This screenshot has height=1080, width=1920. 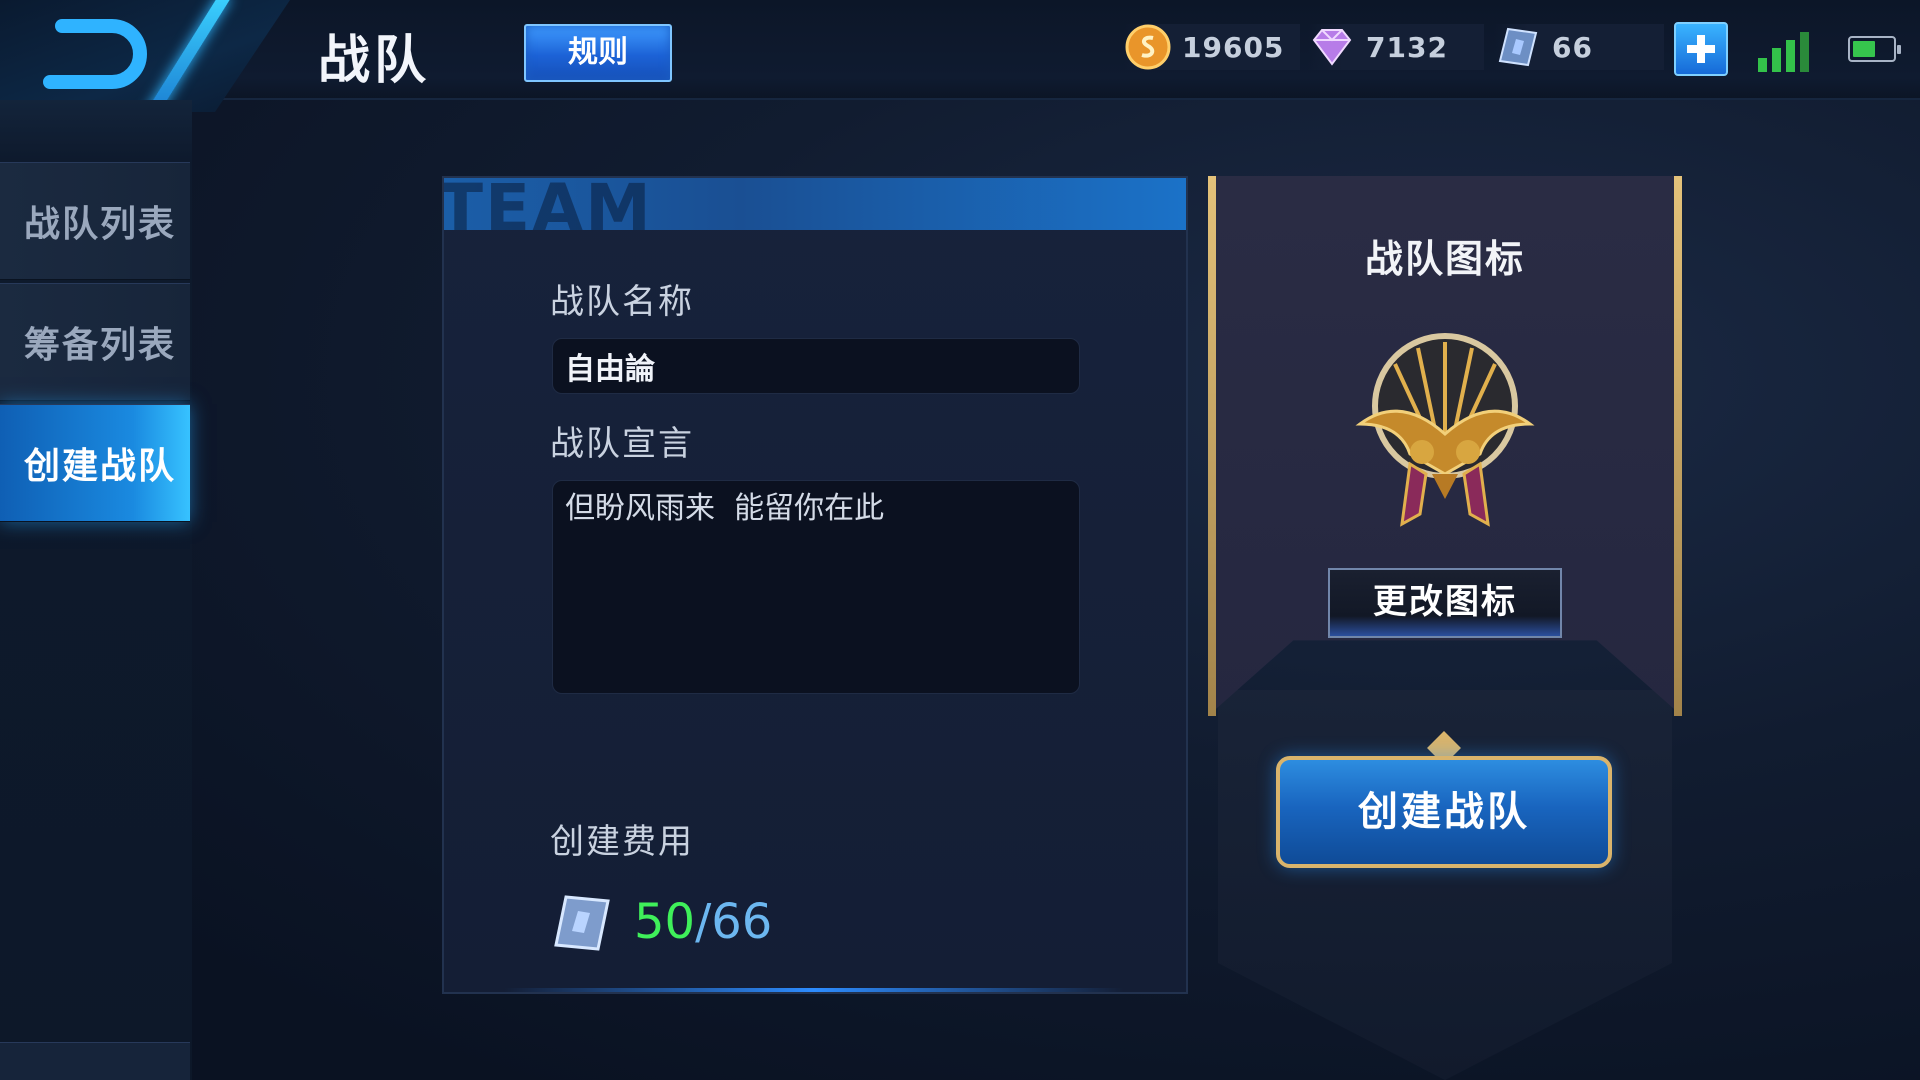 What do you see at coordinates (960, 56) in the screenshot?
I see `top-bar: 战队 规则 19605 7132 66` at bounding box center [960, 56].